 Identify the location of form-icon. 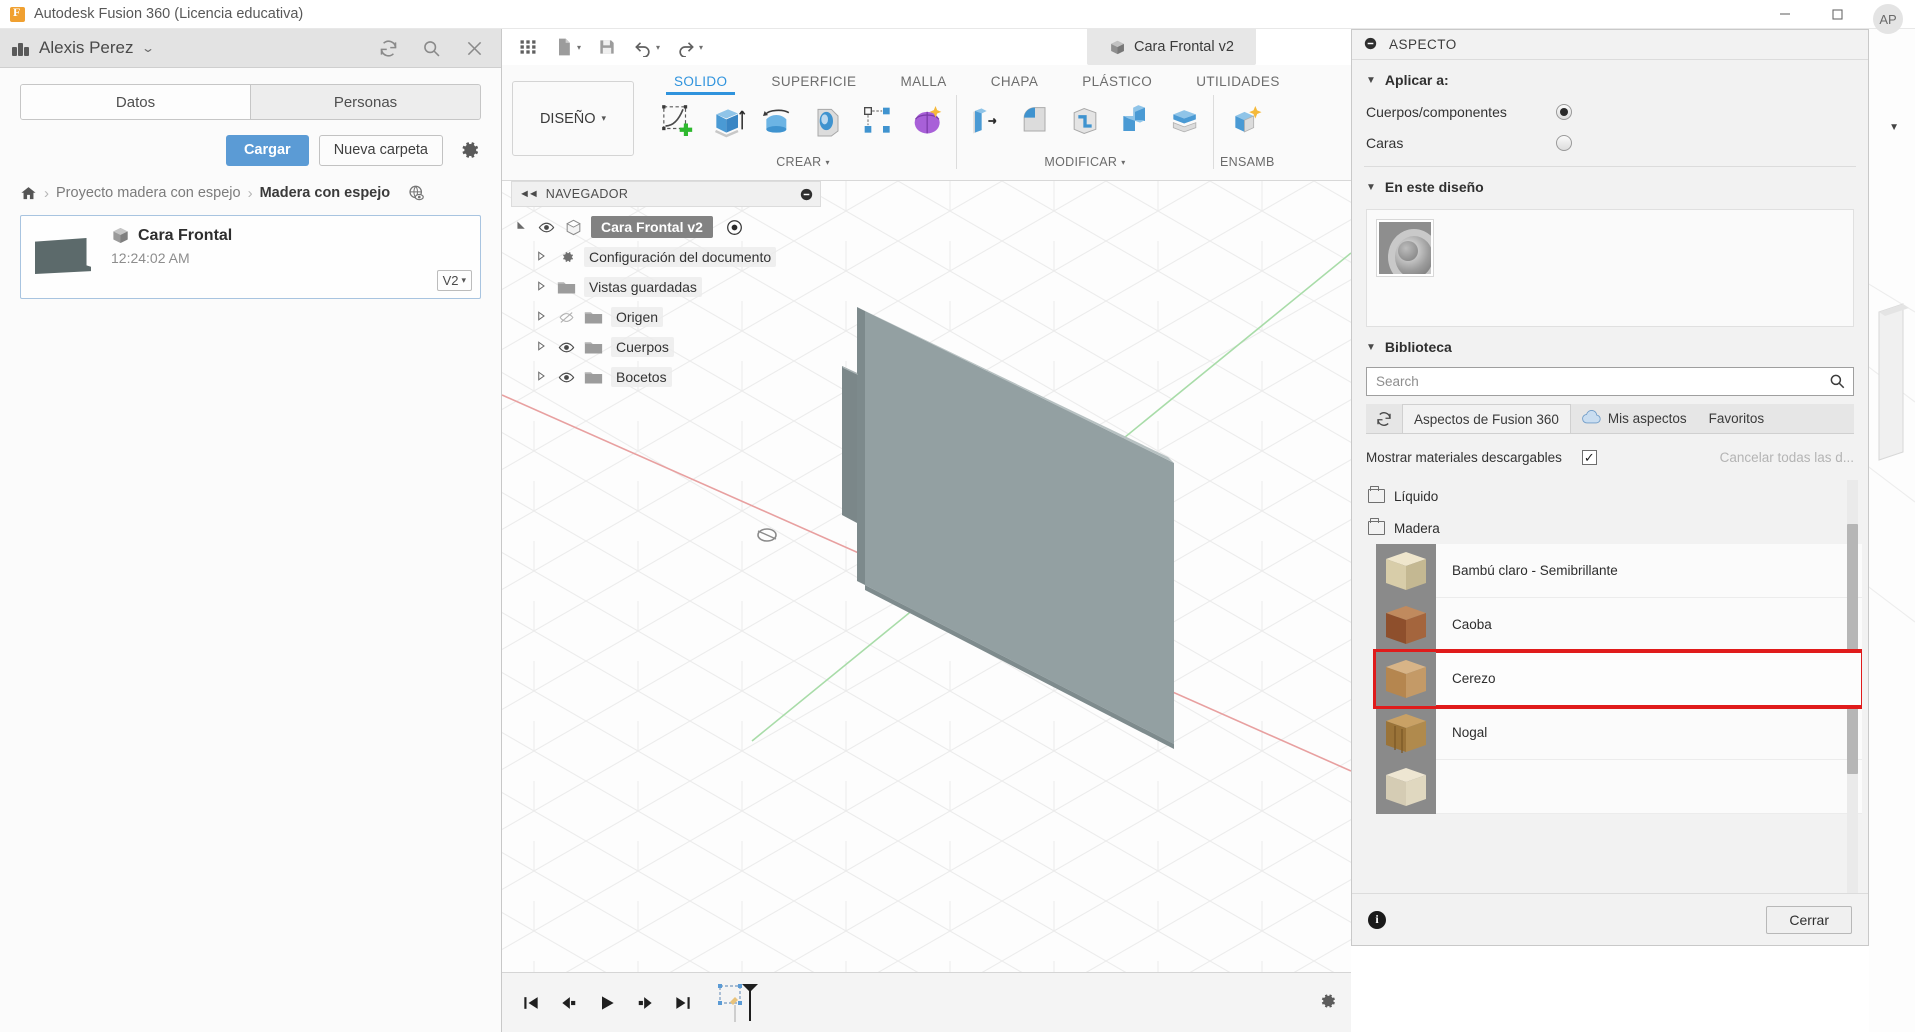
(928, 121).